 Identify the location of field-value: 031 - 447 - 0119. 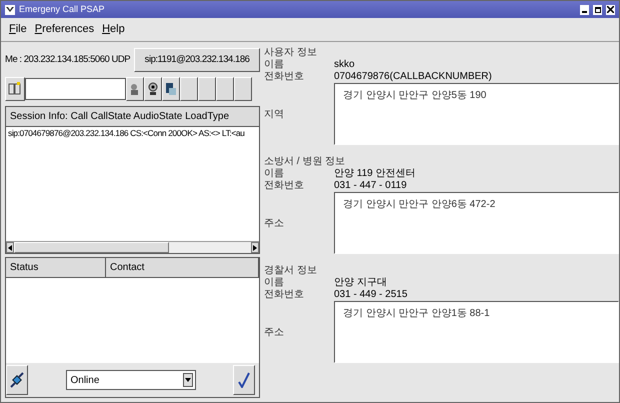
(370, 186).